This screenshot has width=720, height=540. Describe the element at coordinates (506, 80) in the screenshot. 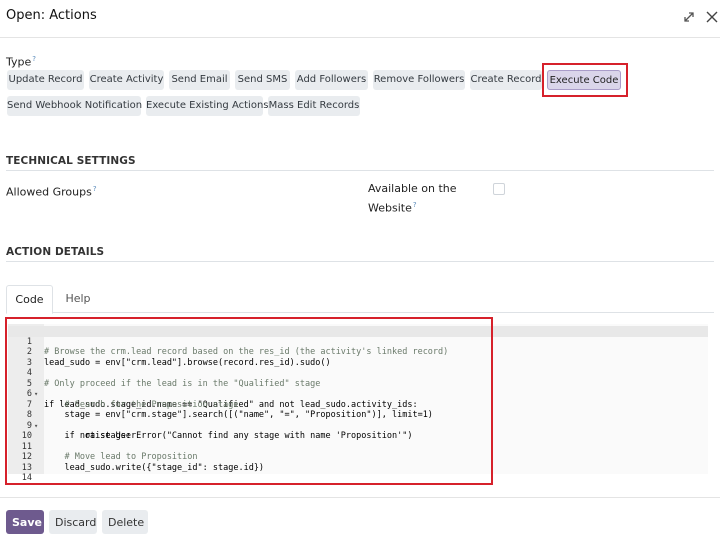

I see `type-create-record: Create Record` at that location.